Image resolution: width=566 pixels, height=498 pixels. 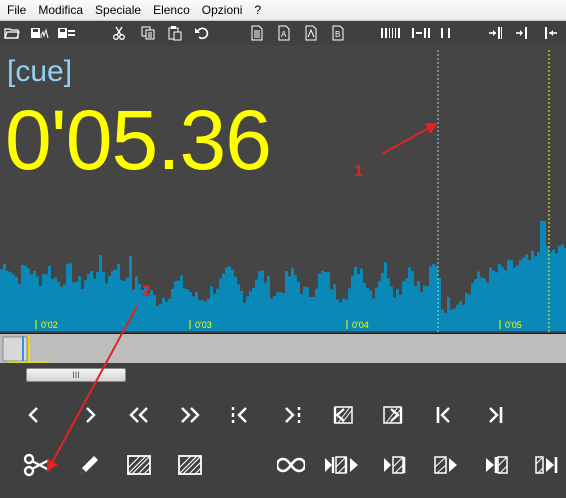 I want to click on menu-elenco: Elenco, so click(x=171, y=10).